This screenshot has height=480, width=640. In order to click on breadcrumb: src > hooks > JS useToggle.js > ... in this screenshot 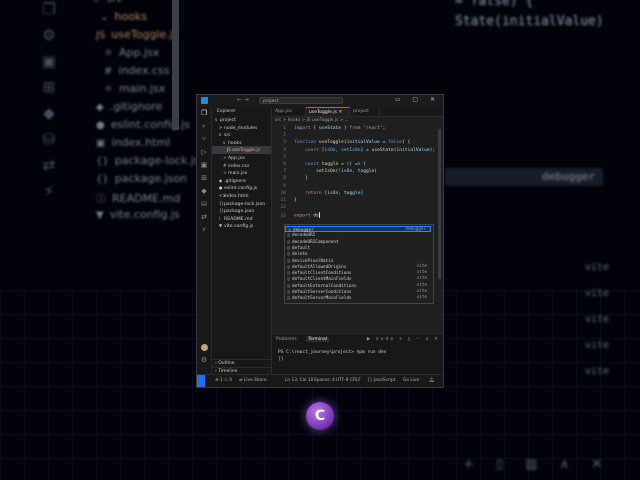, I will do `click(312, 120)`.